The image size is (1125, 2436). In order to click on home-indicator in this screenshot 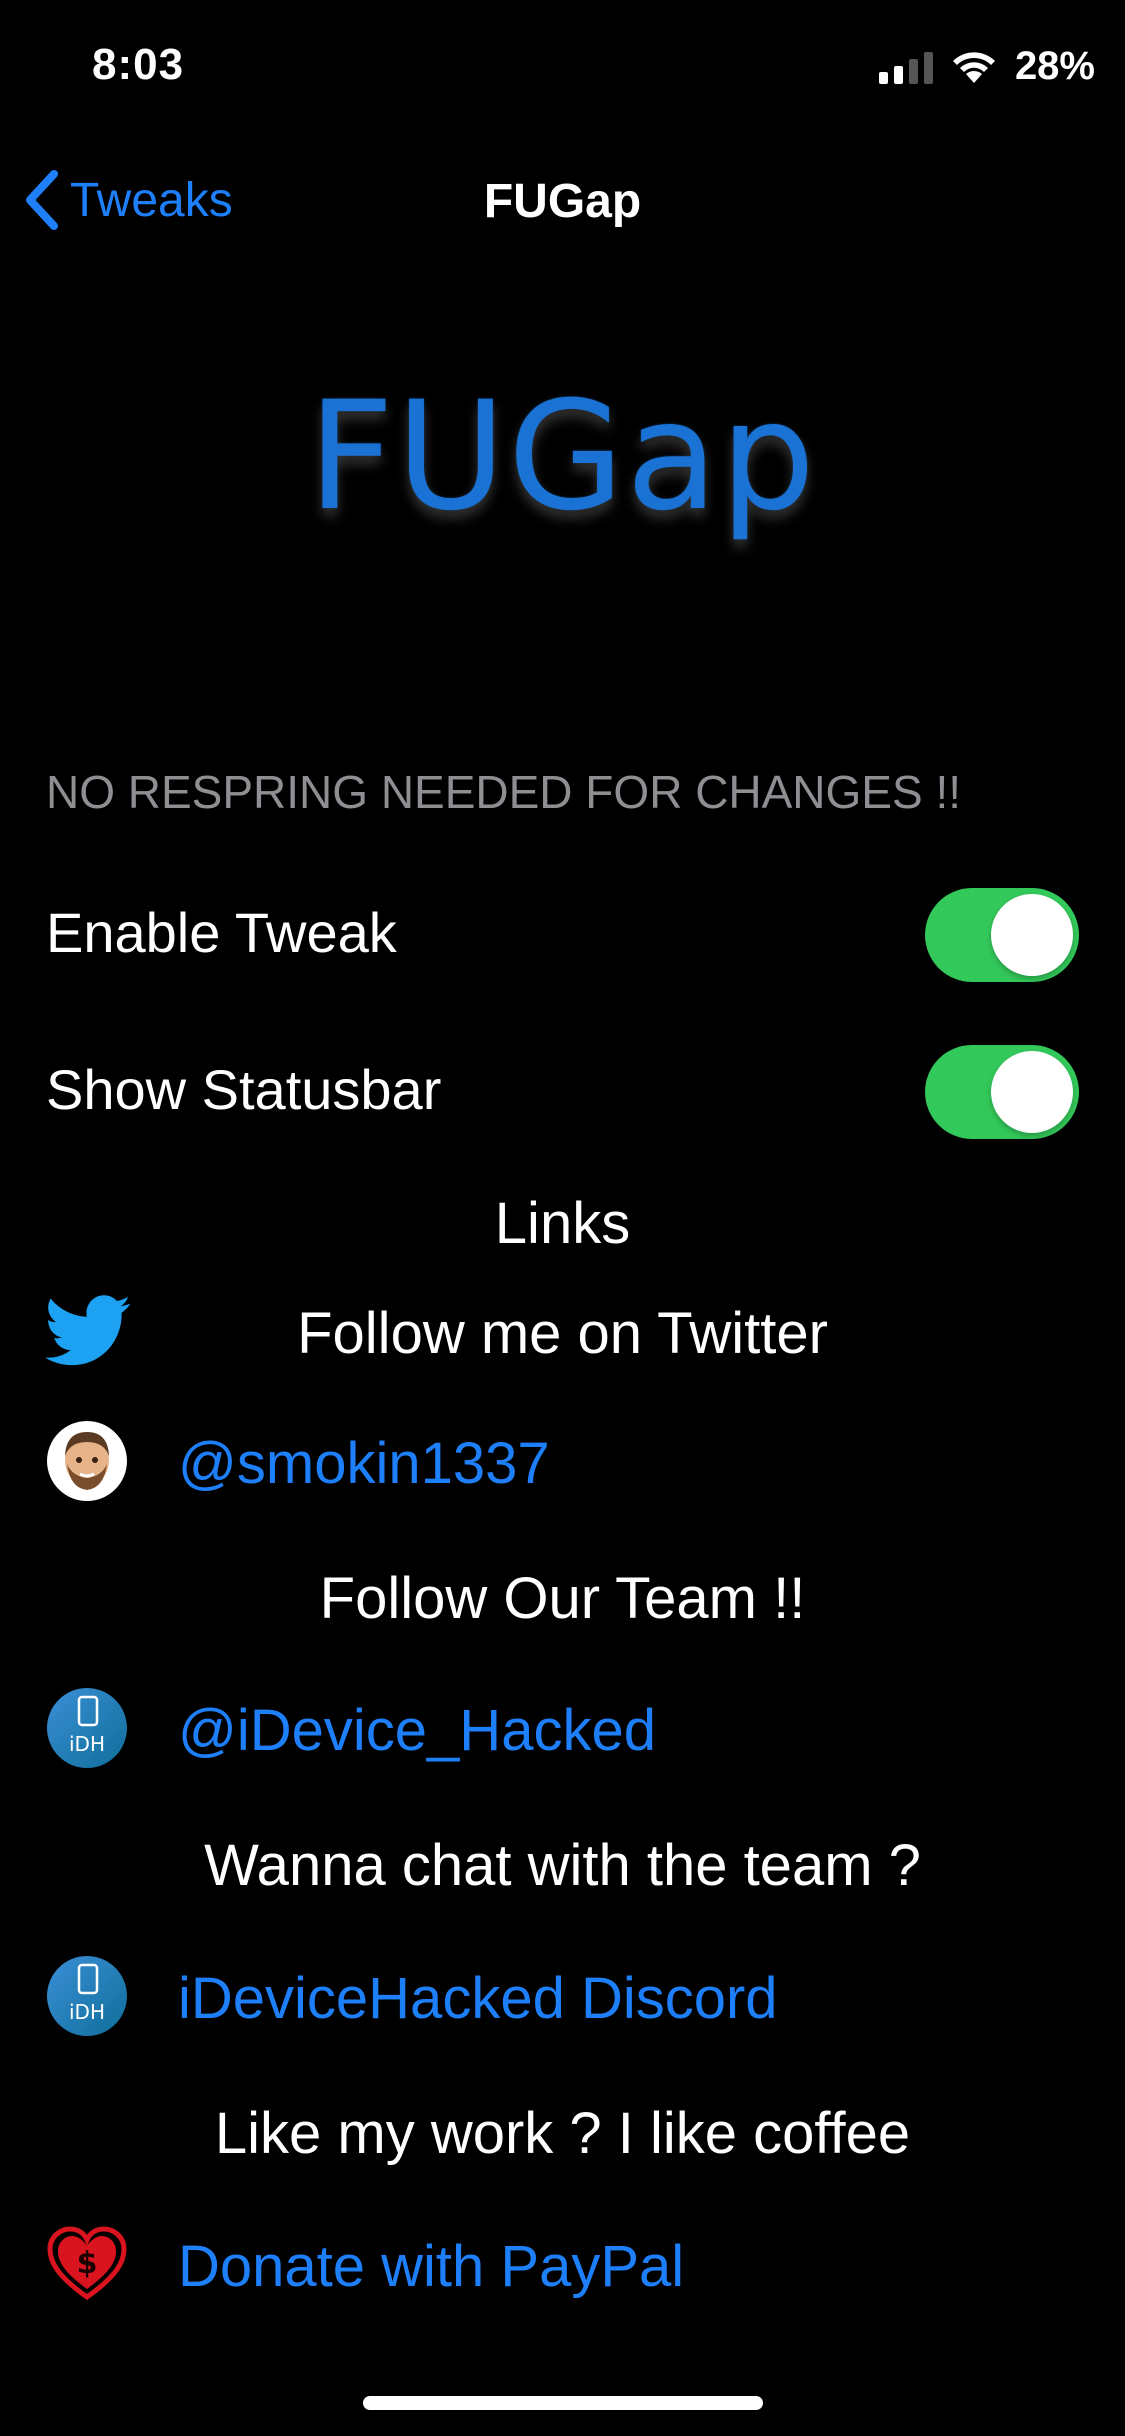, I will do `click(563, 2403)`.